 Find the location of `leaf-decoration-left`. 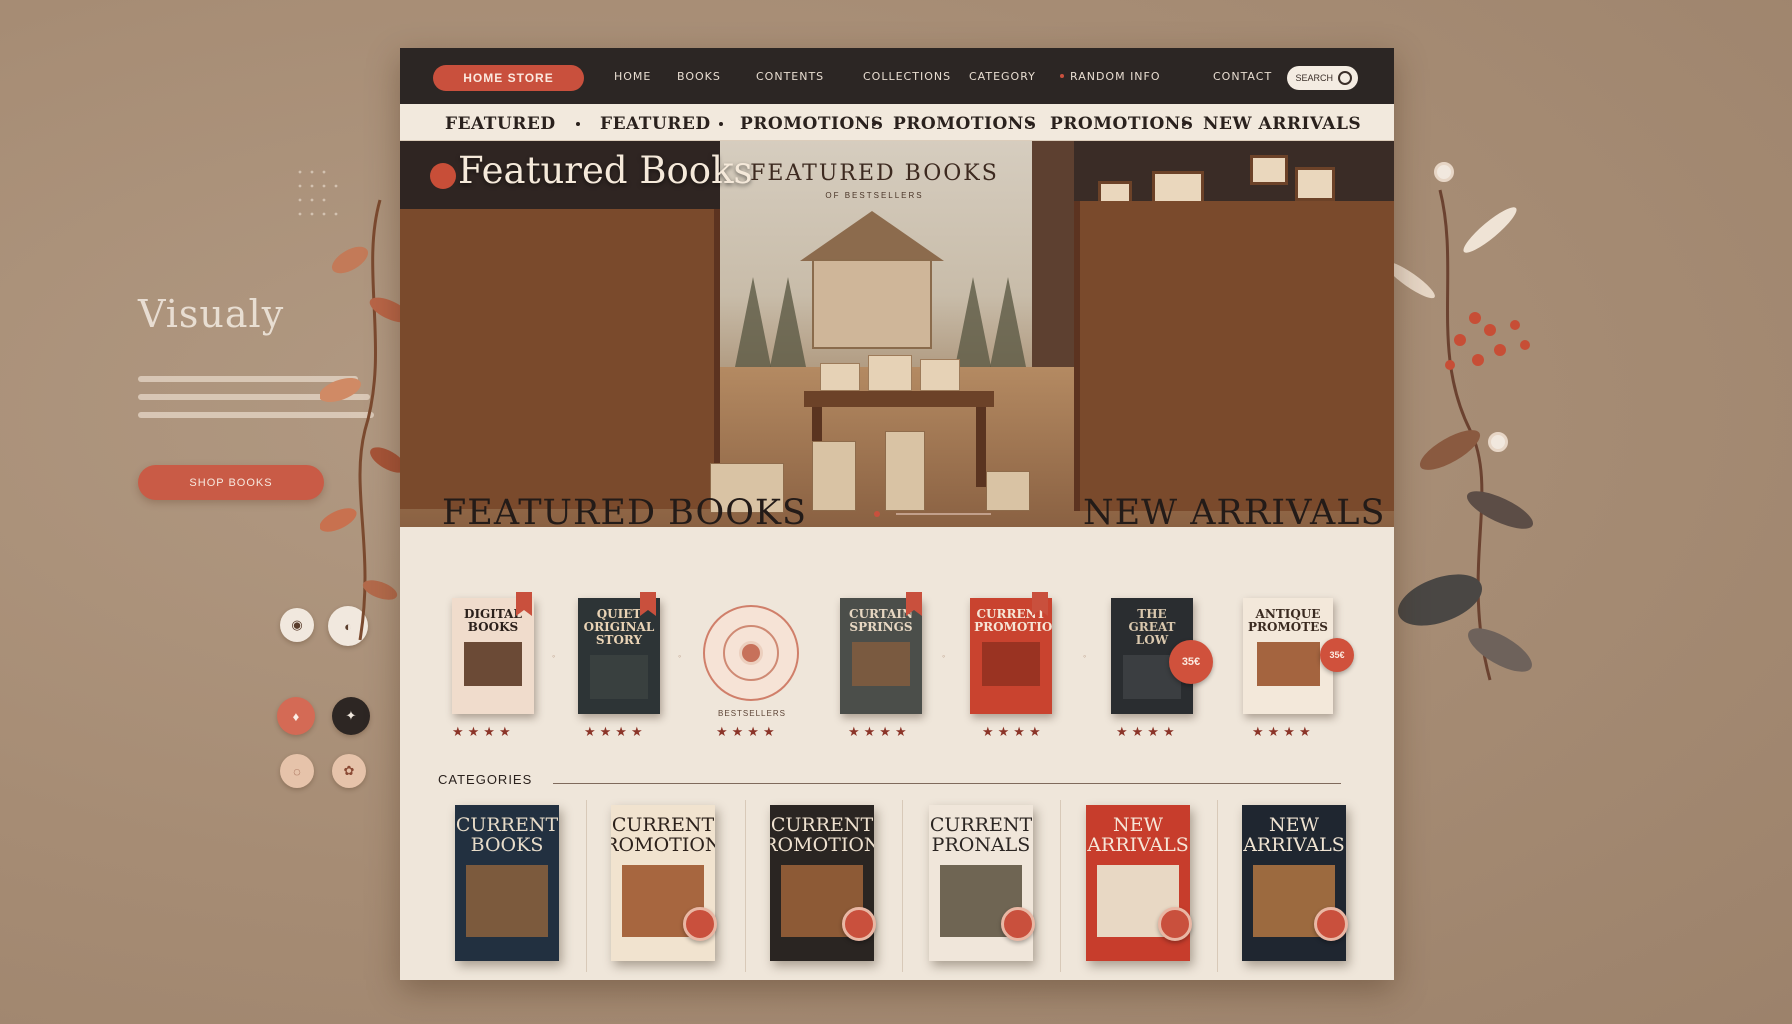

leaf-decoration-left is located at coordinates (365, 420).